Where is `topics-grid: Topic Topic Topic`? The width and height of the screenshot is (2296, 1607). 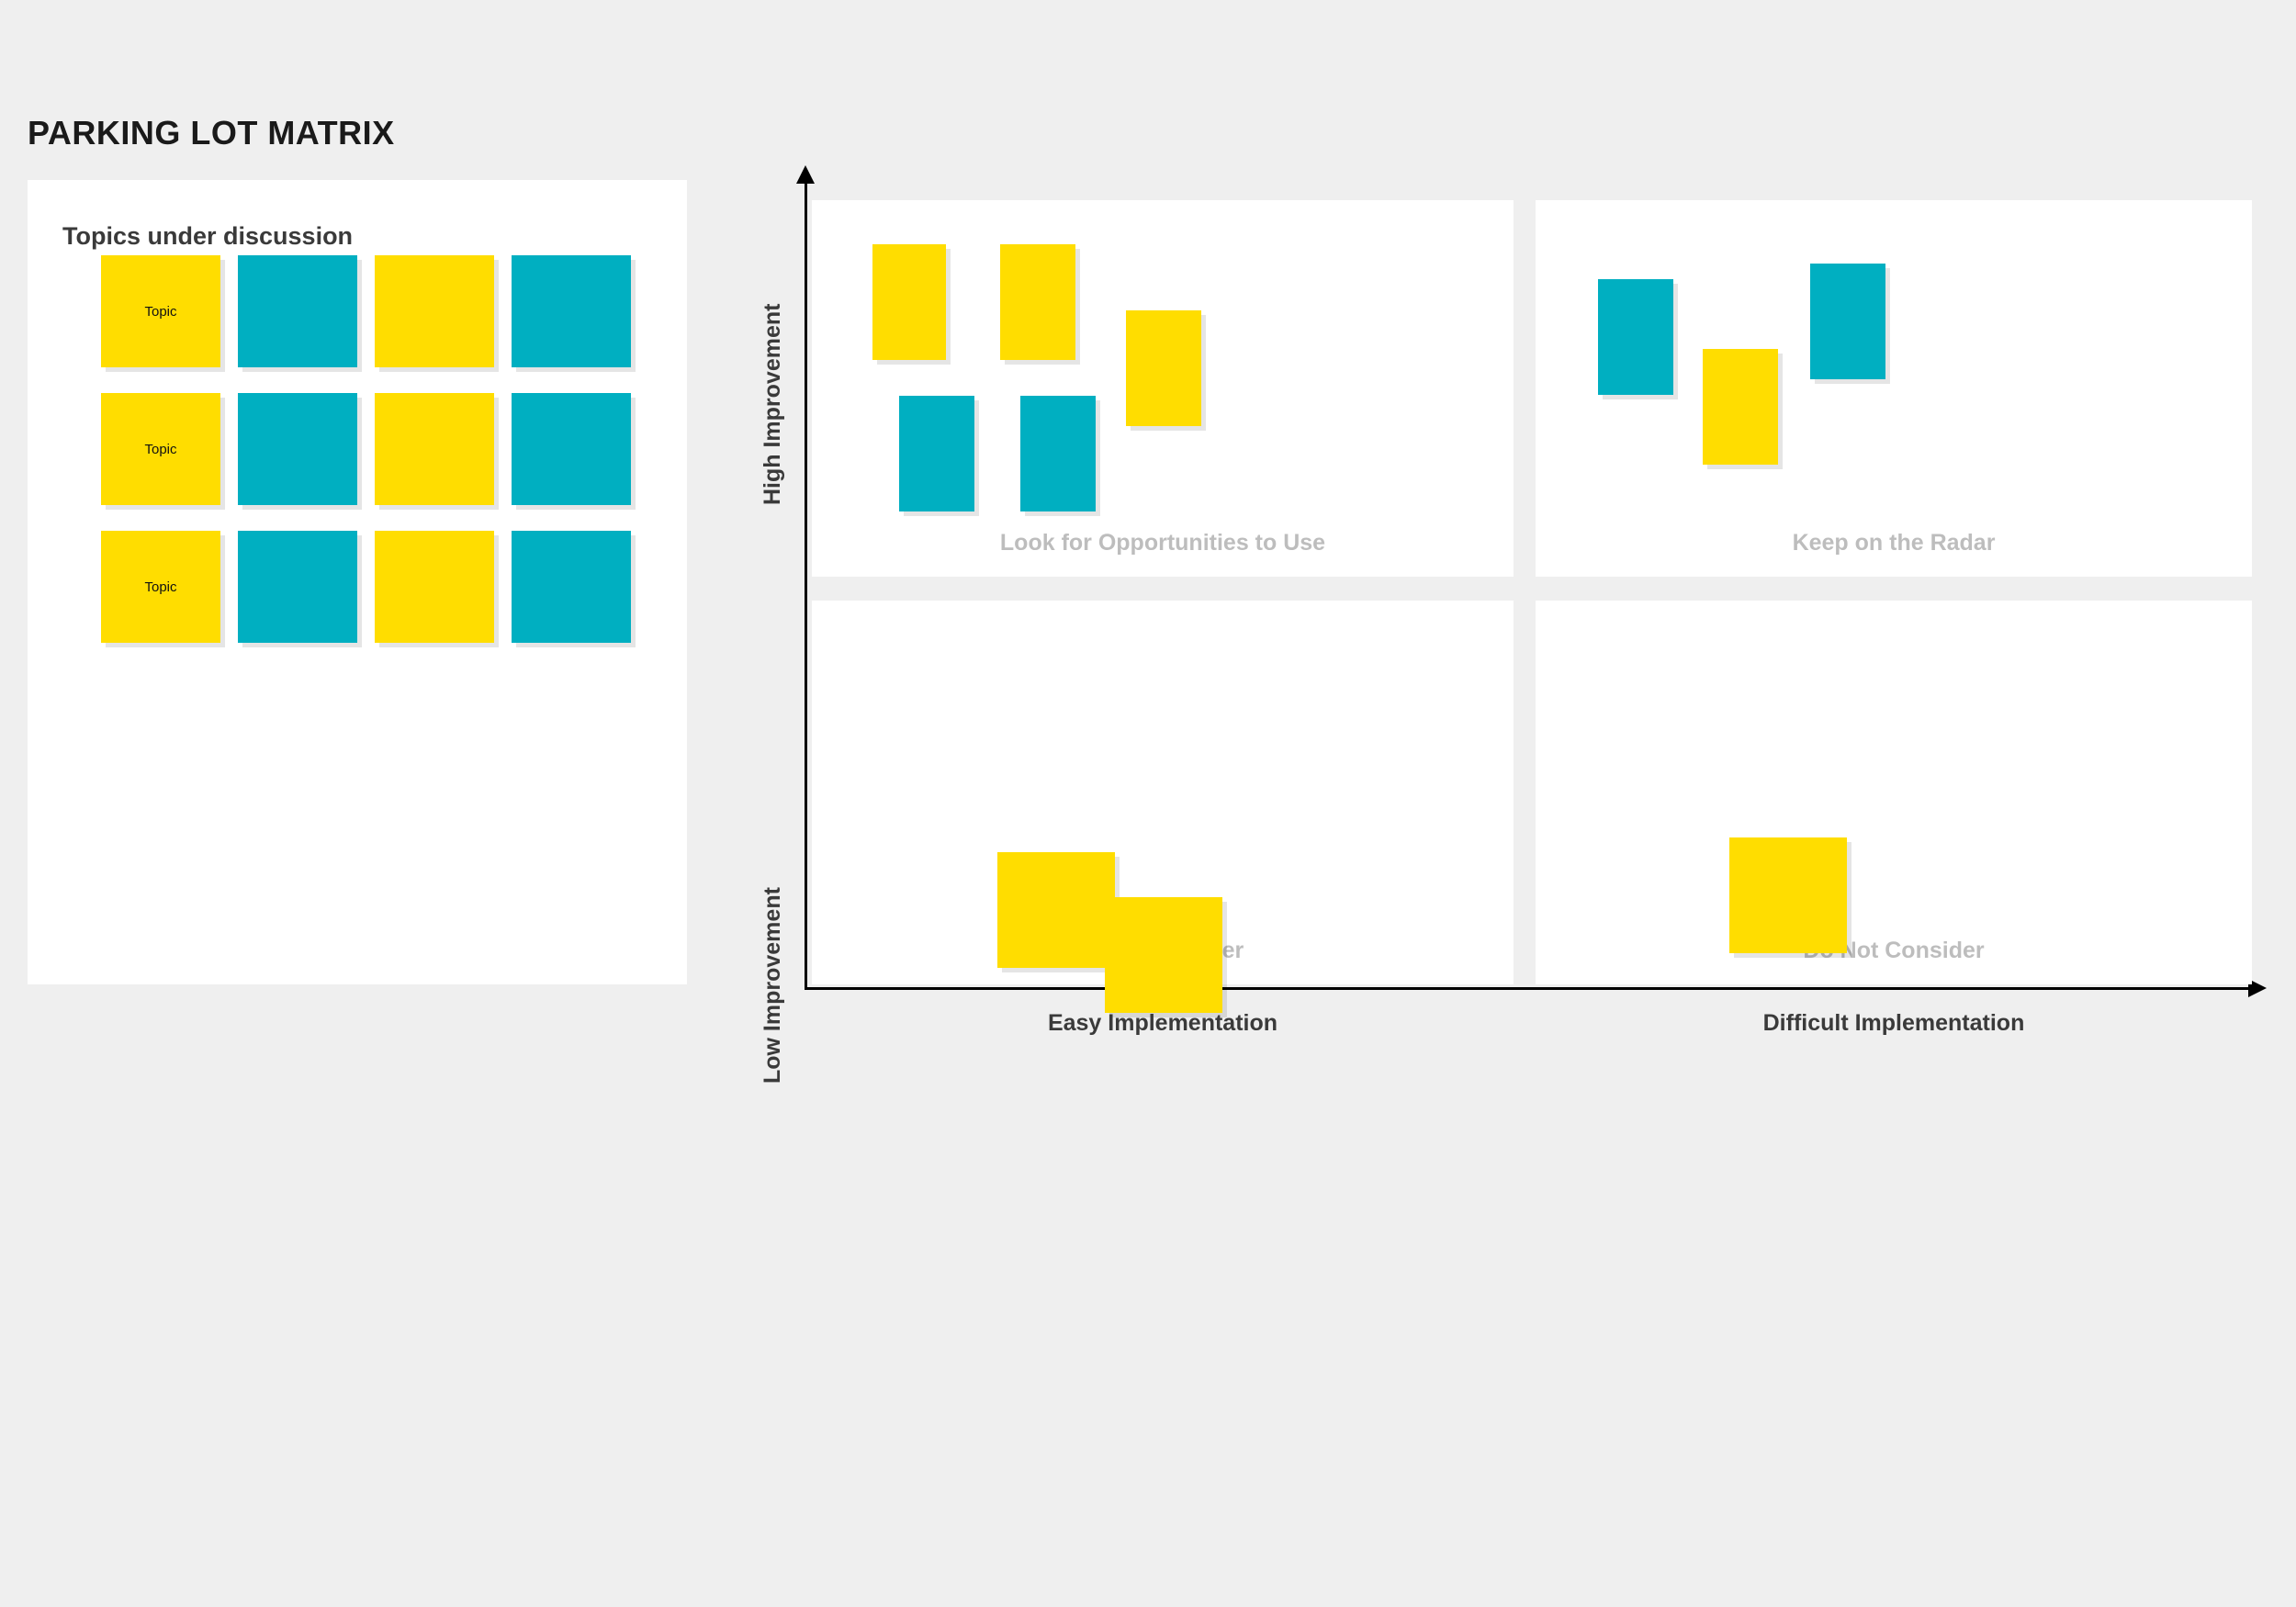
topics-grid: Topic Topic Topic is located at coordinates (367, 462).